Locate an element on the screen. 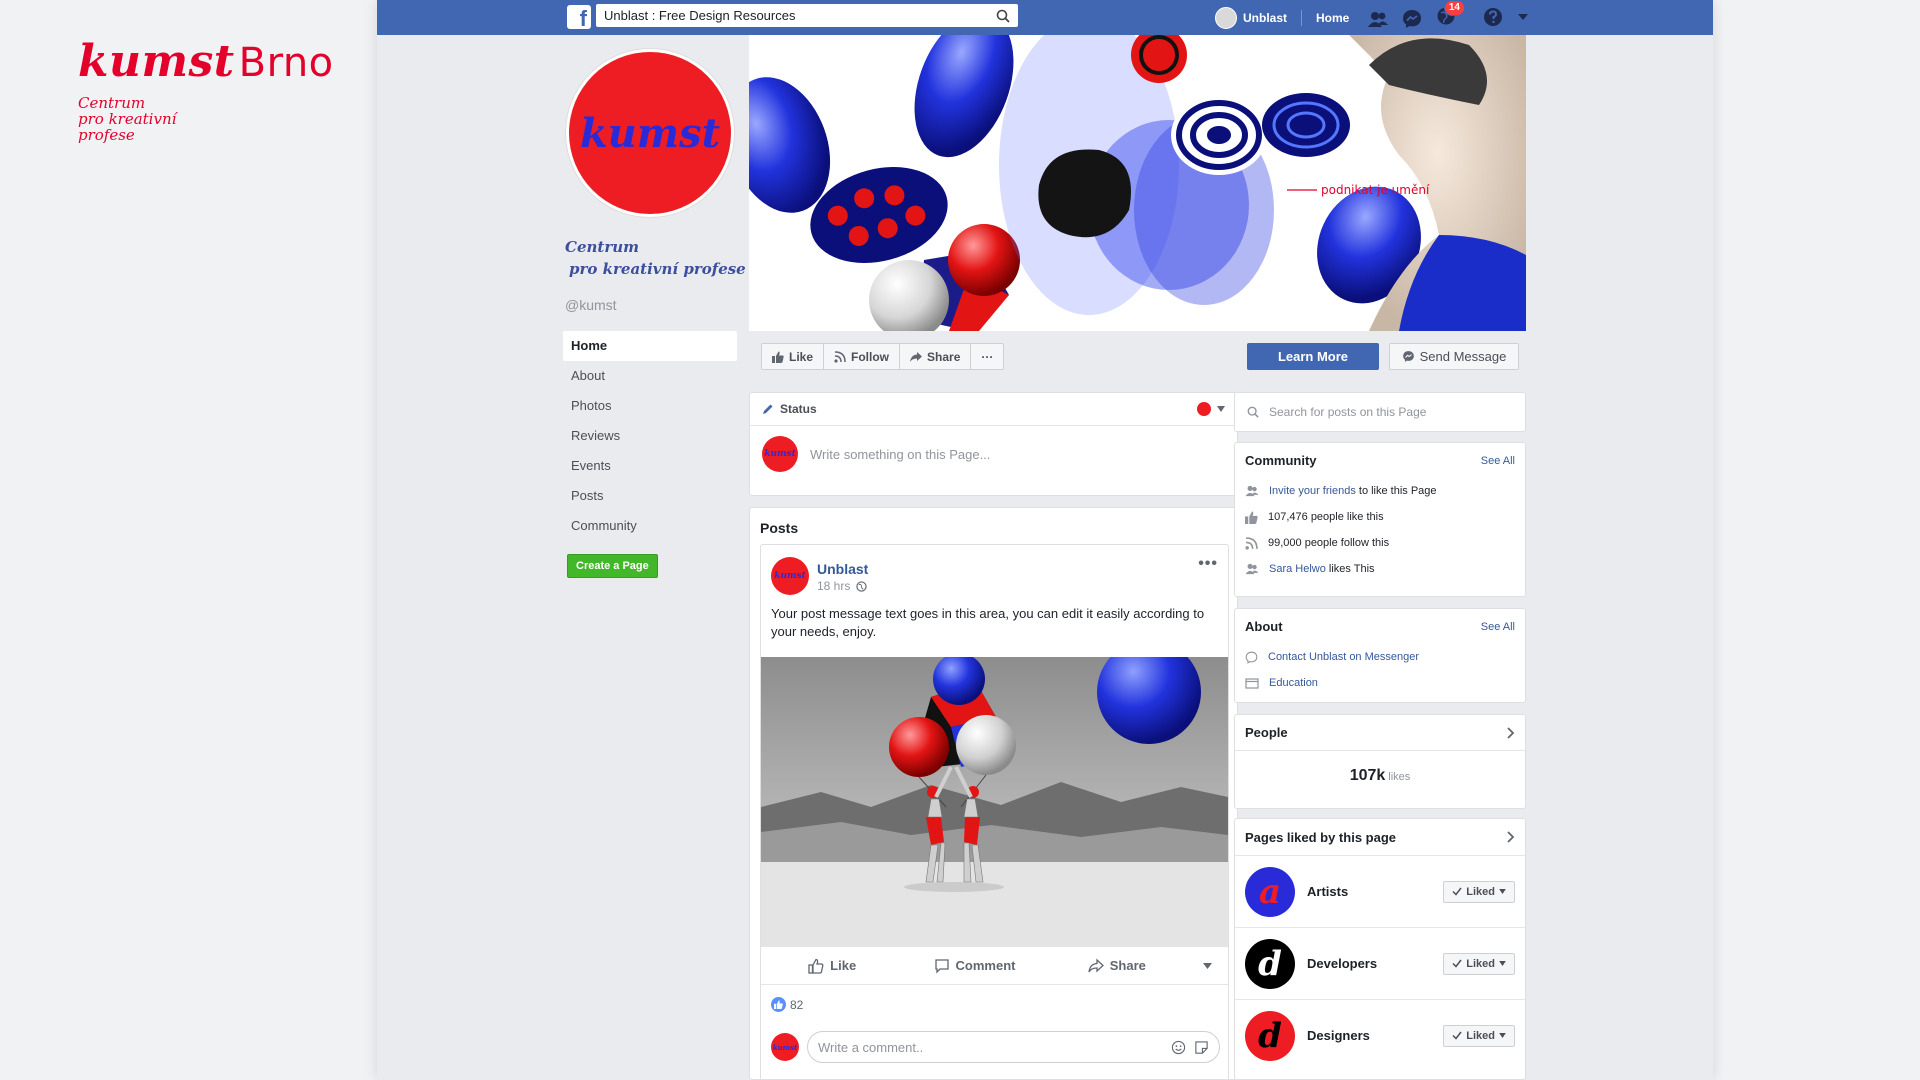  send-message-button: Send Message is located at coordinates (1454, 356).